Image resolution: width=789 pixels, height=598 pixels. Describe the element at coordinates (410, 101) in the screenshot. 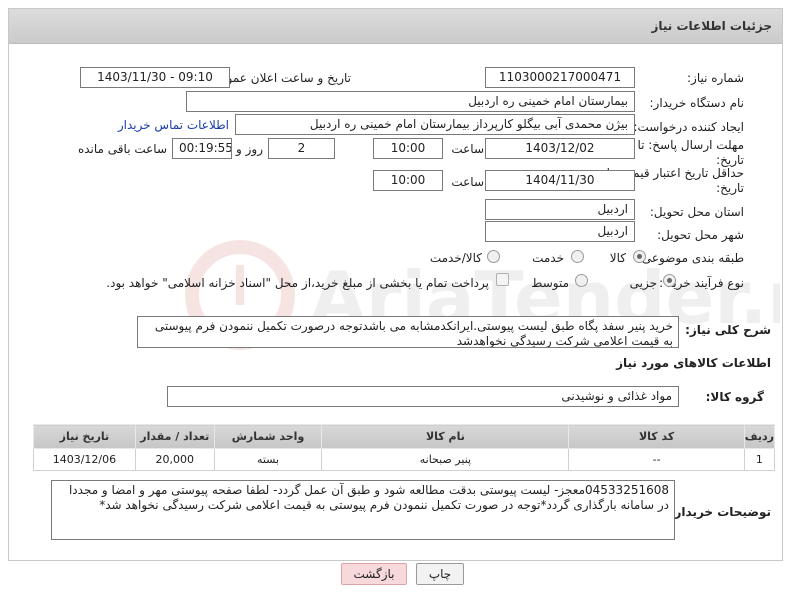

I see `buyer-org-field: بیمارستان امام خمینی ره اردبیل` at that location.